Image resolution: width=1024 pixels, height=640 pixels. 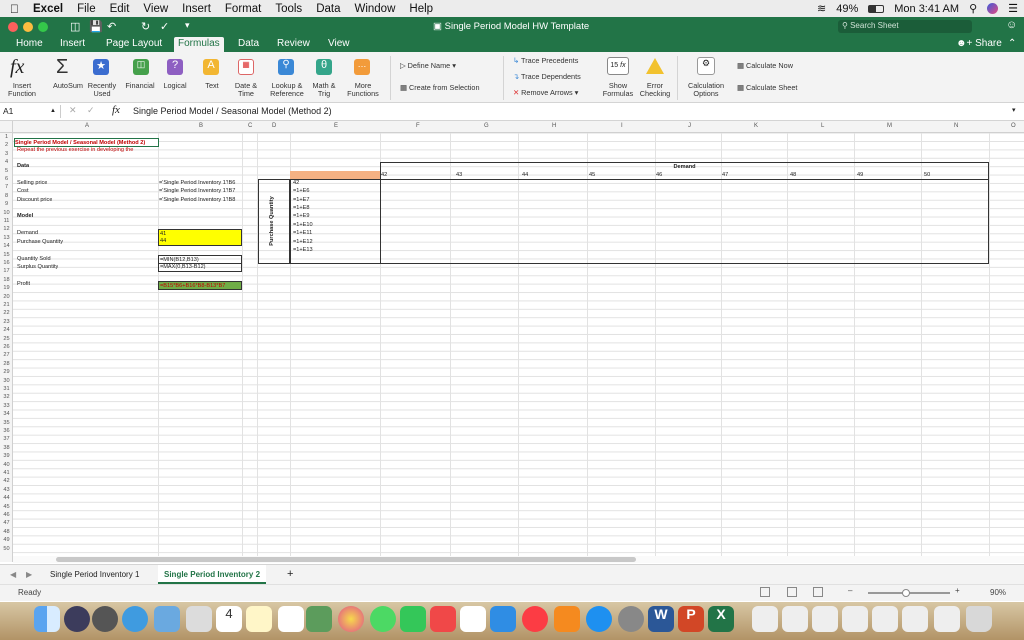 I want to click on row-header-42: 42, so click(x=6, y=481).